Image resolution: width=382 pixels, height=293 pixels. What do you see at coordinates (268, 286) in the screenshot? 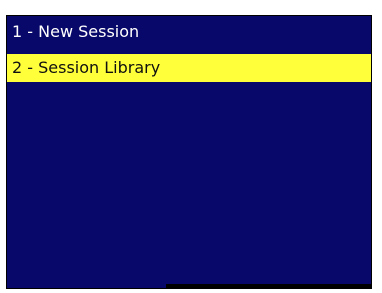
I see `bottom-strip` at bounding box center [268, 286].